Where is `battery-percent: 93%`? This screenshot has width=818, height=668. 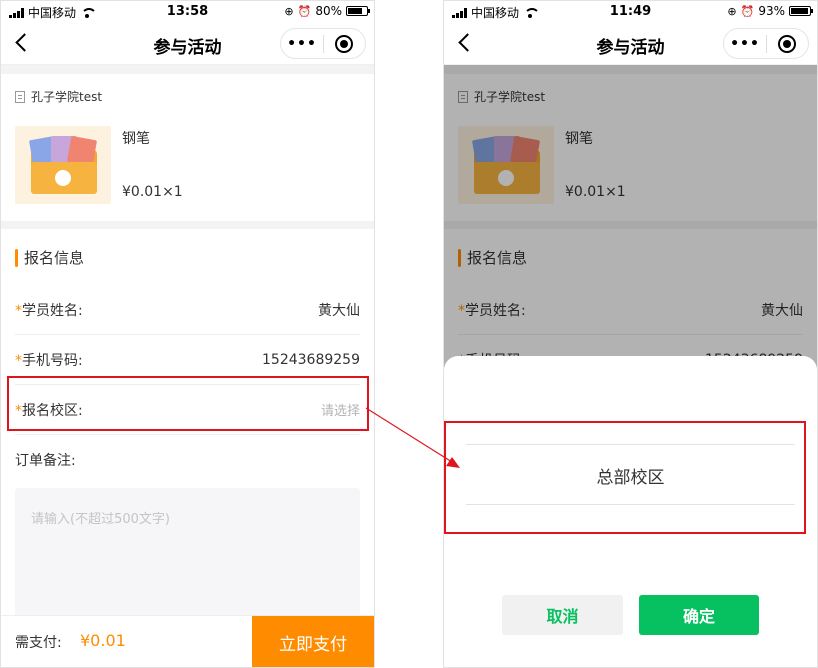
battery-percent: 93% is located at coordinates (771, 11).